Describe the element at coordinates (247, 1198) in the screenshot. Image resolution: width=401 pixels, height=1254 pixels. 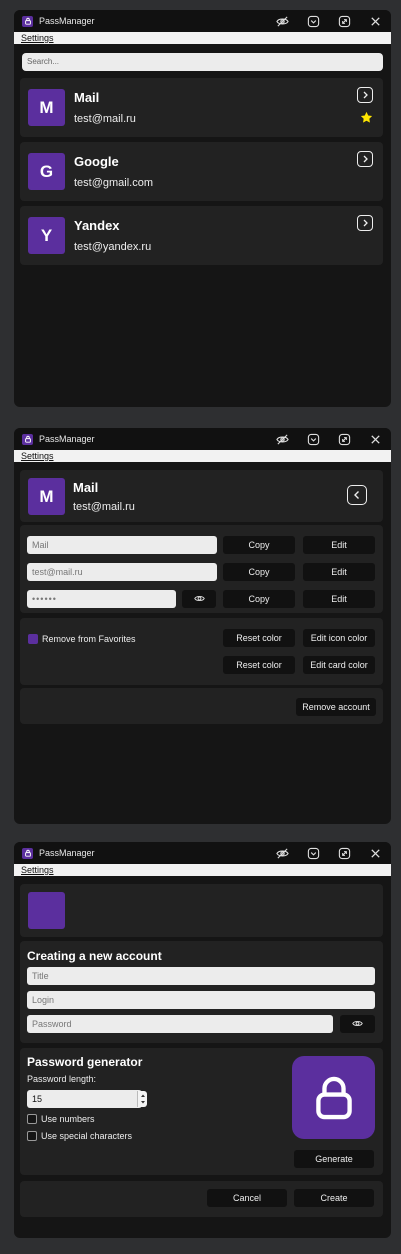
I see `cancel-button: Cancel` at that location.